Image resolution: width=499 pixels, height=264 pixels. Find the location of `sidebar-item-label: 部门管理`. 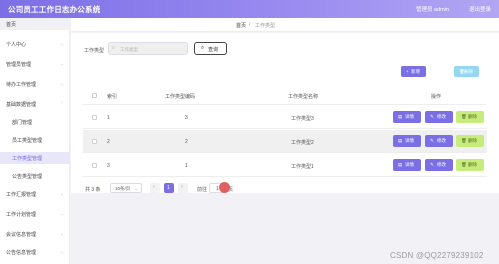

sidebar-item-label: 部门管理 is located at coordinates (22, 123).